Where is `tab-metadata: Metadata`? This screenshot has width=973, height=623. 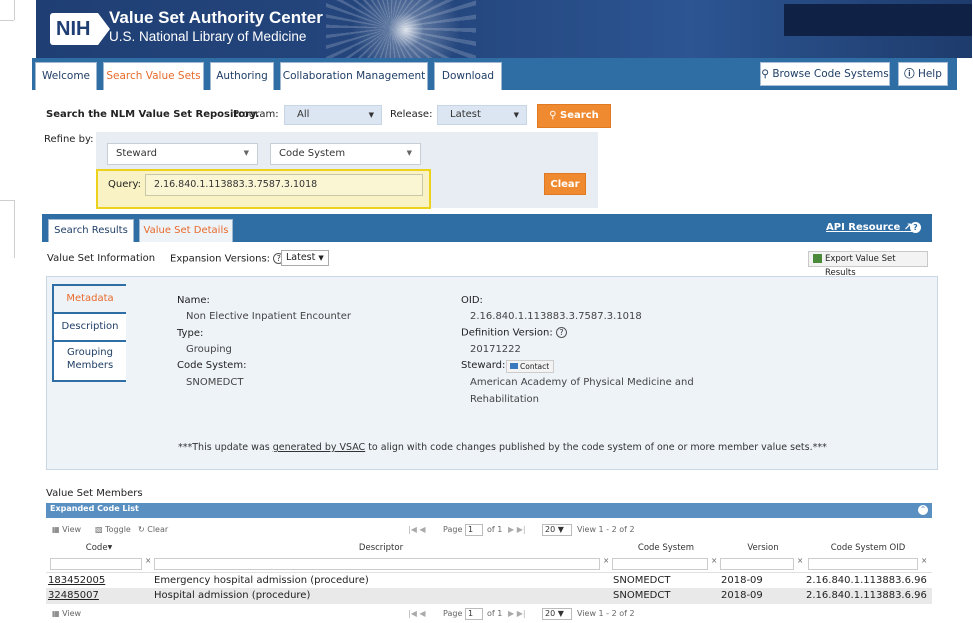
tab-metadata: Metadata is located at coordinates (90, 299).